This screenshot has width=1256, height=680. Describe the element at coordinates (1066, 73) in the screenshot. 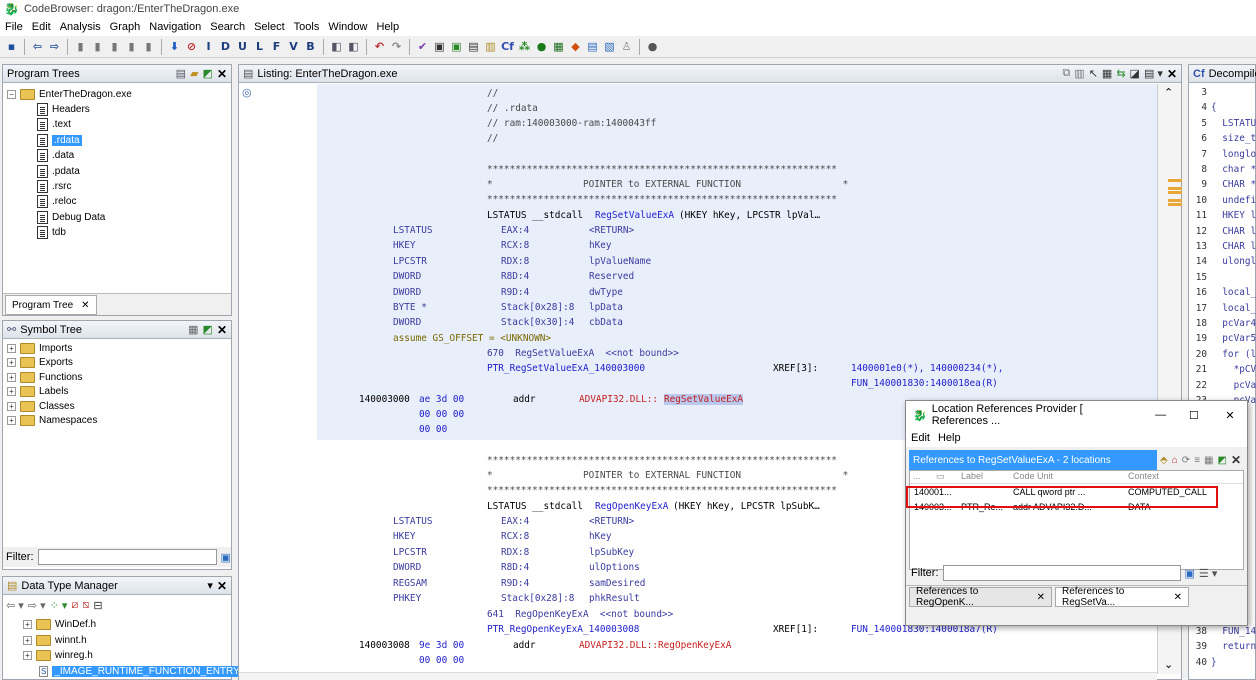

I see `copy-icon: ⧉` at that location.